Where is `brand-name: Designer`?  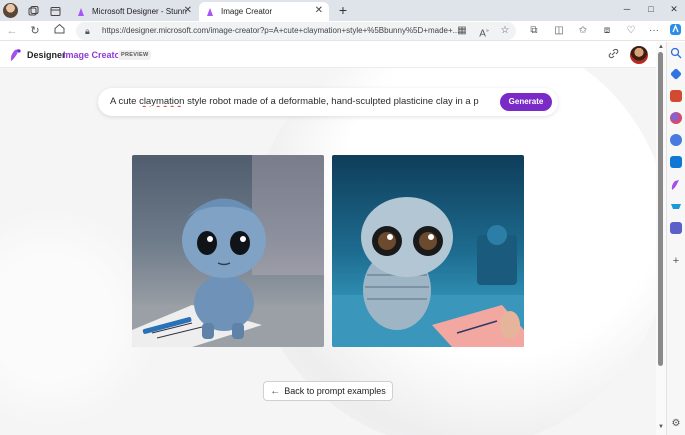 brand-name: Designer is located at coordinates (46, 55).